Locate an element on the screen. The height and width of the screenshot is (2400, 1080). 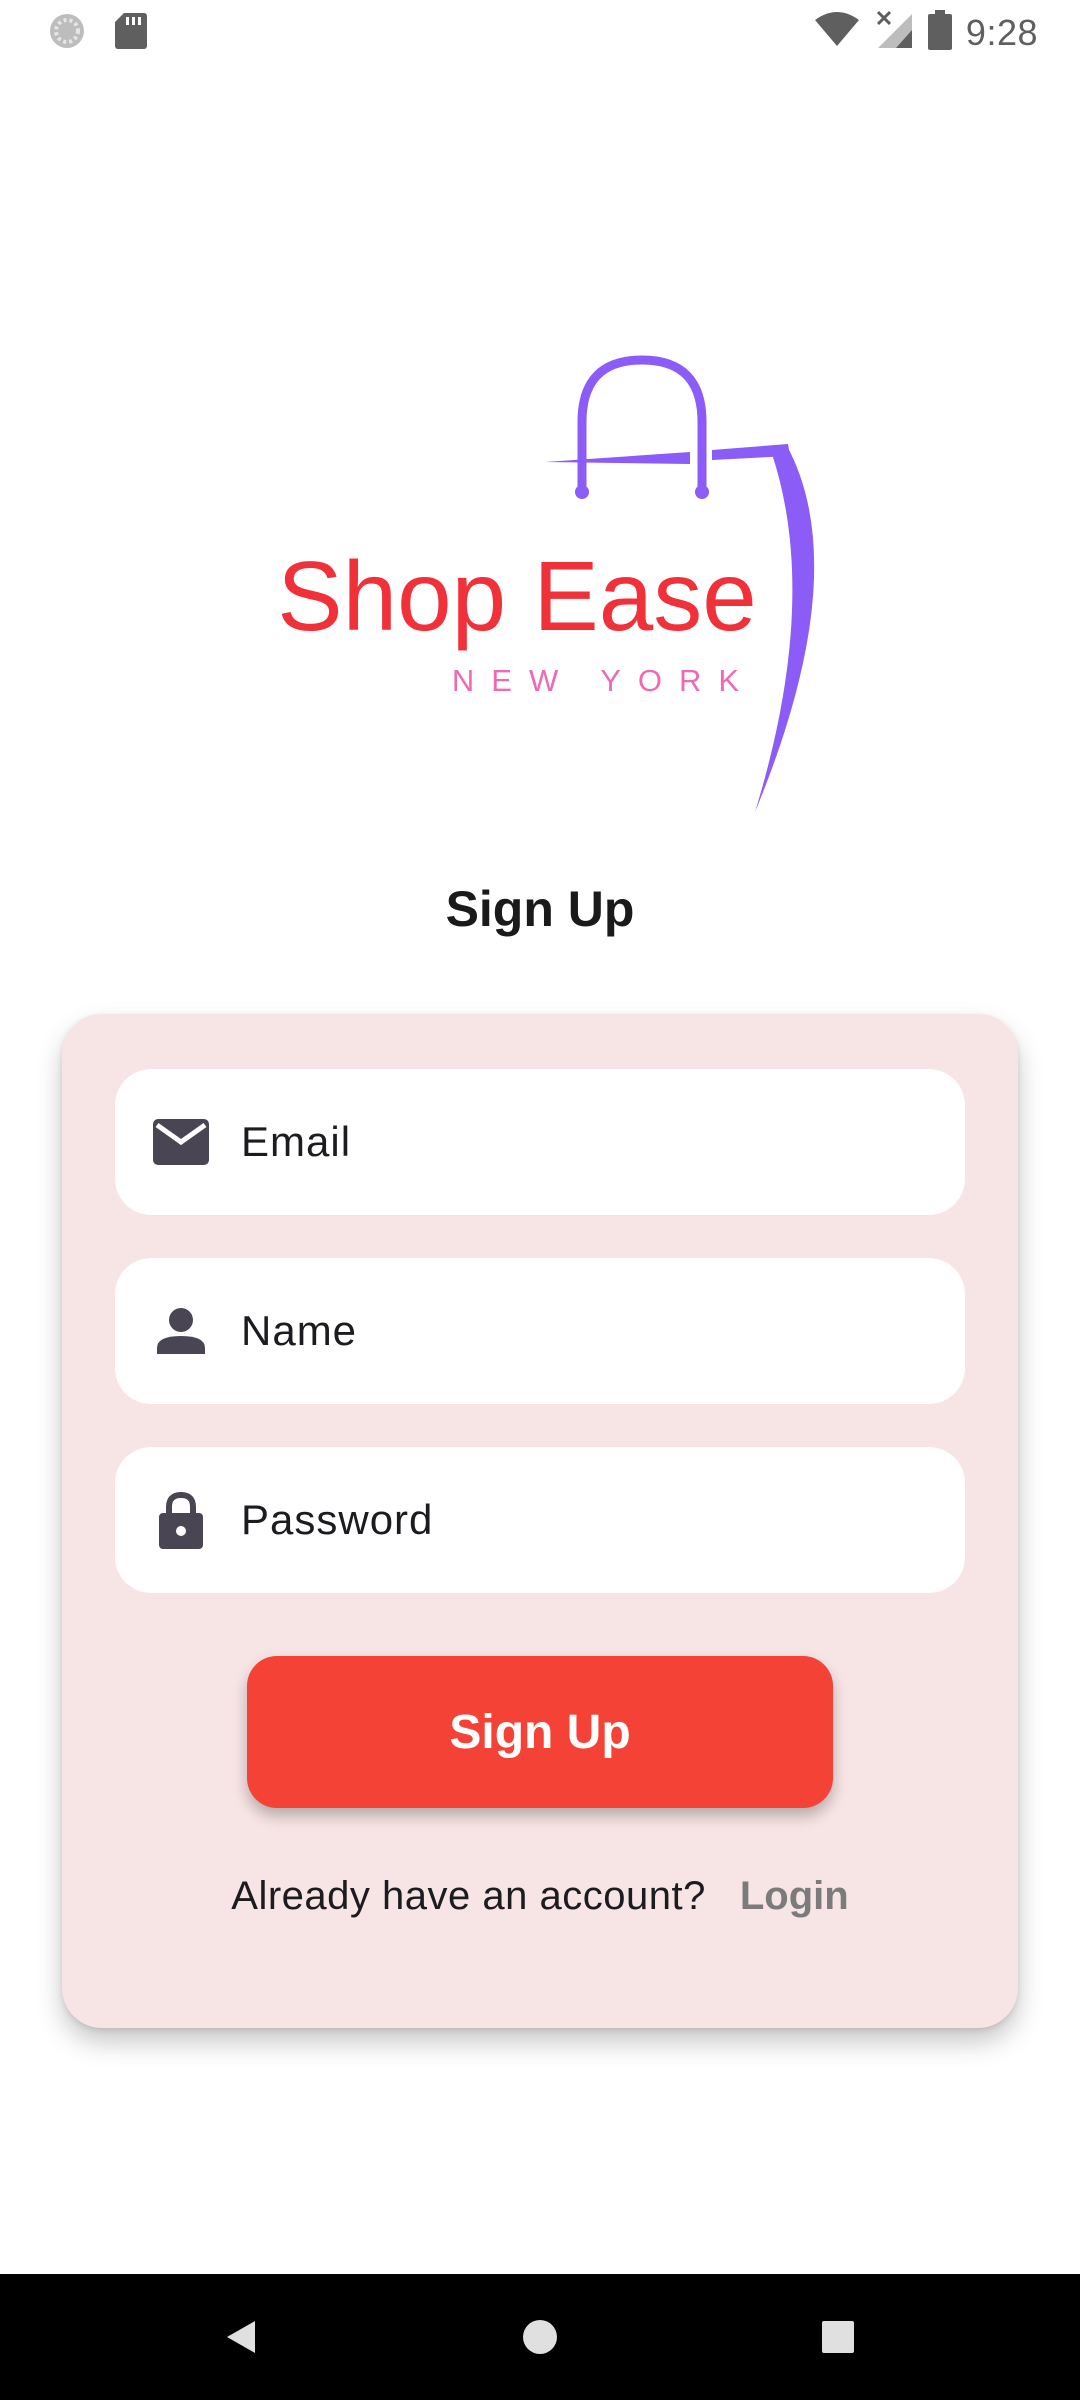
login-link: Login is located at coordinates (794, 1896).